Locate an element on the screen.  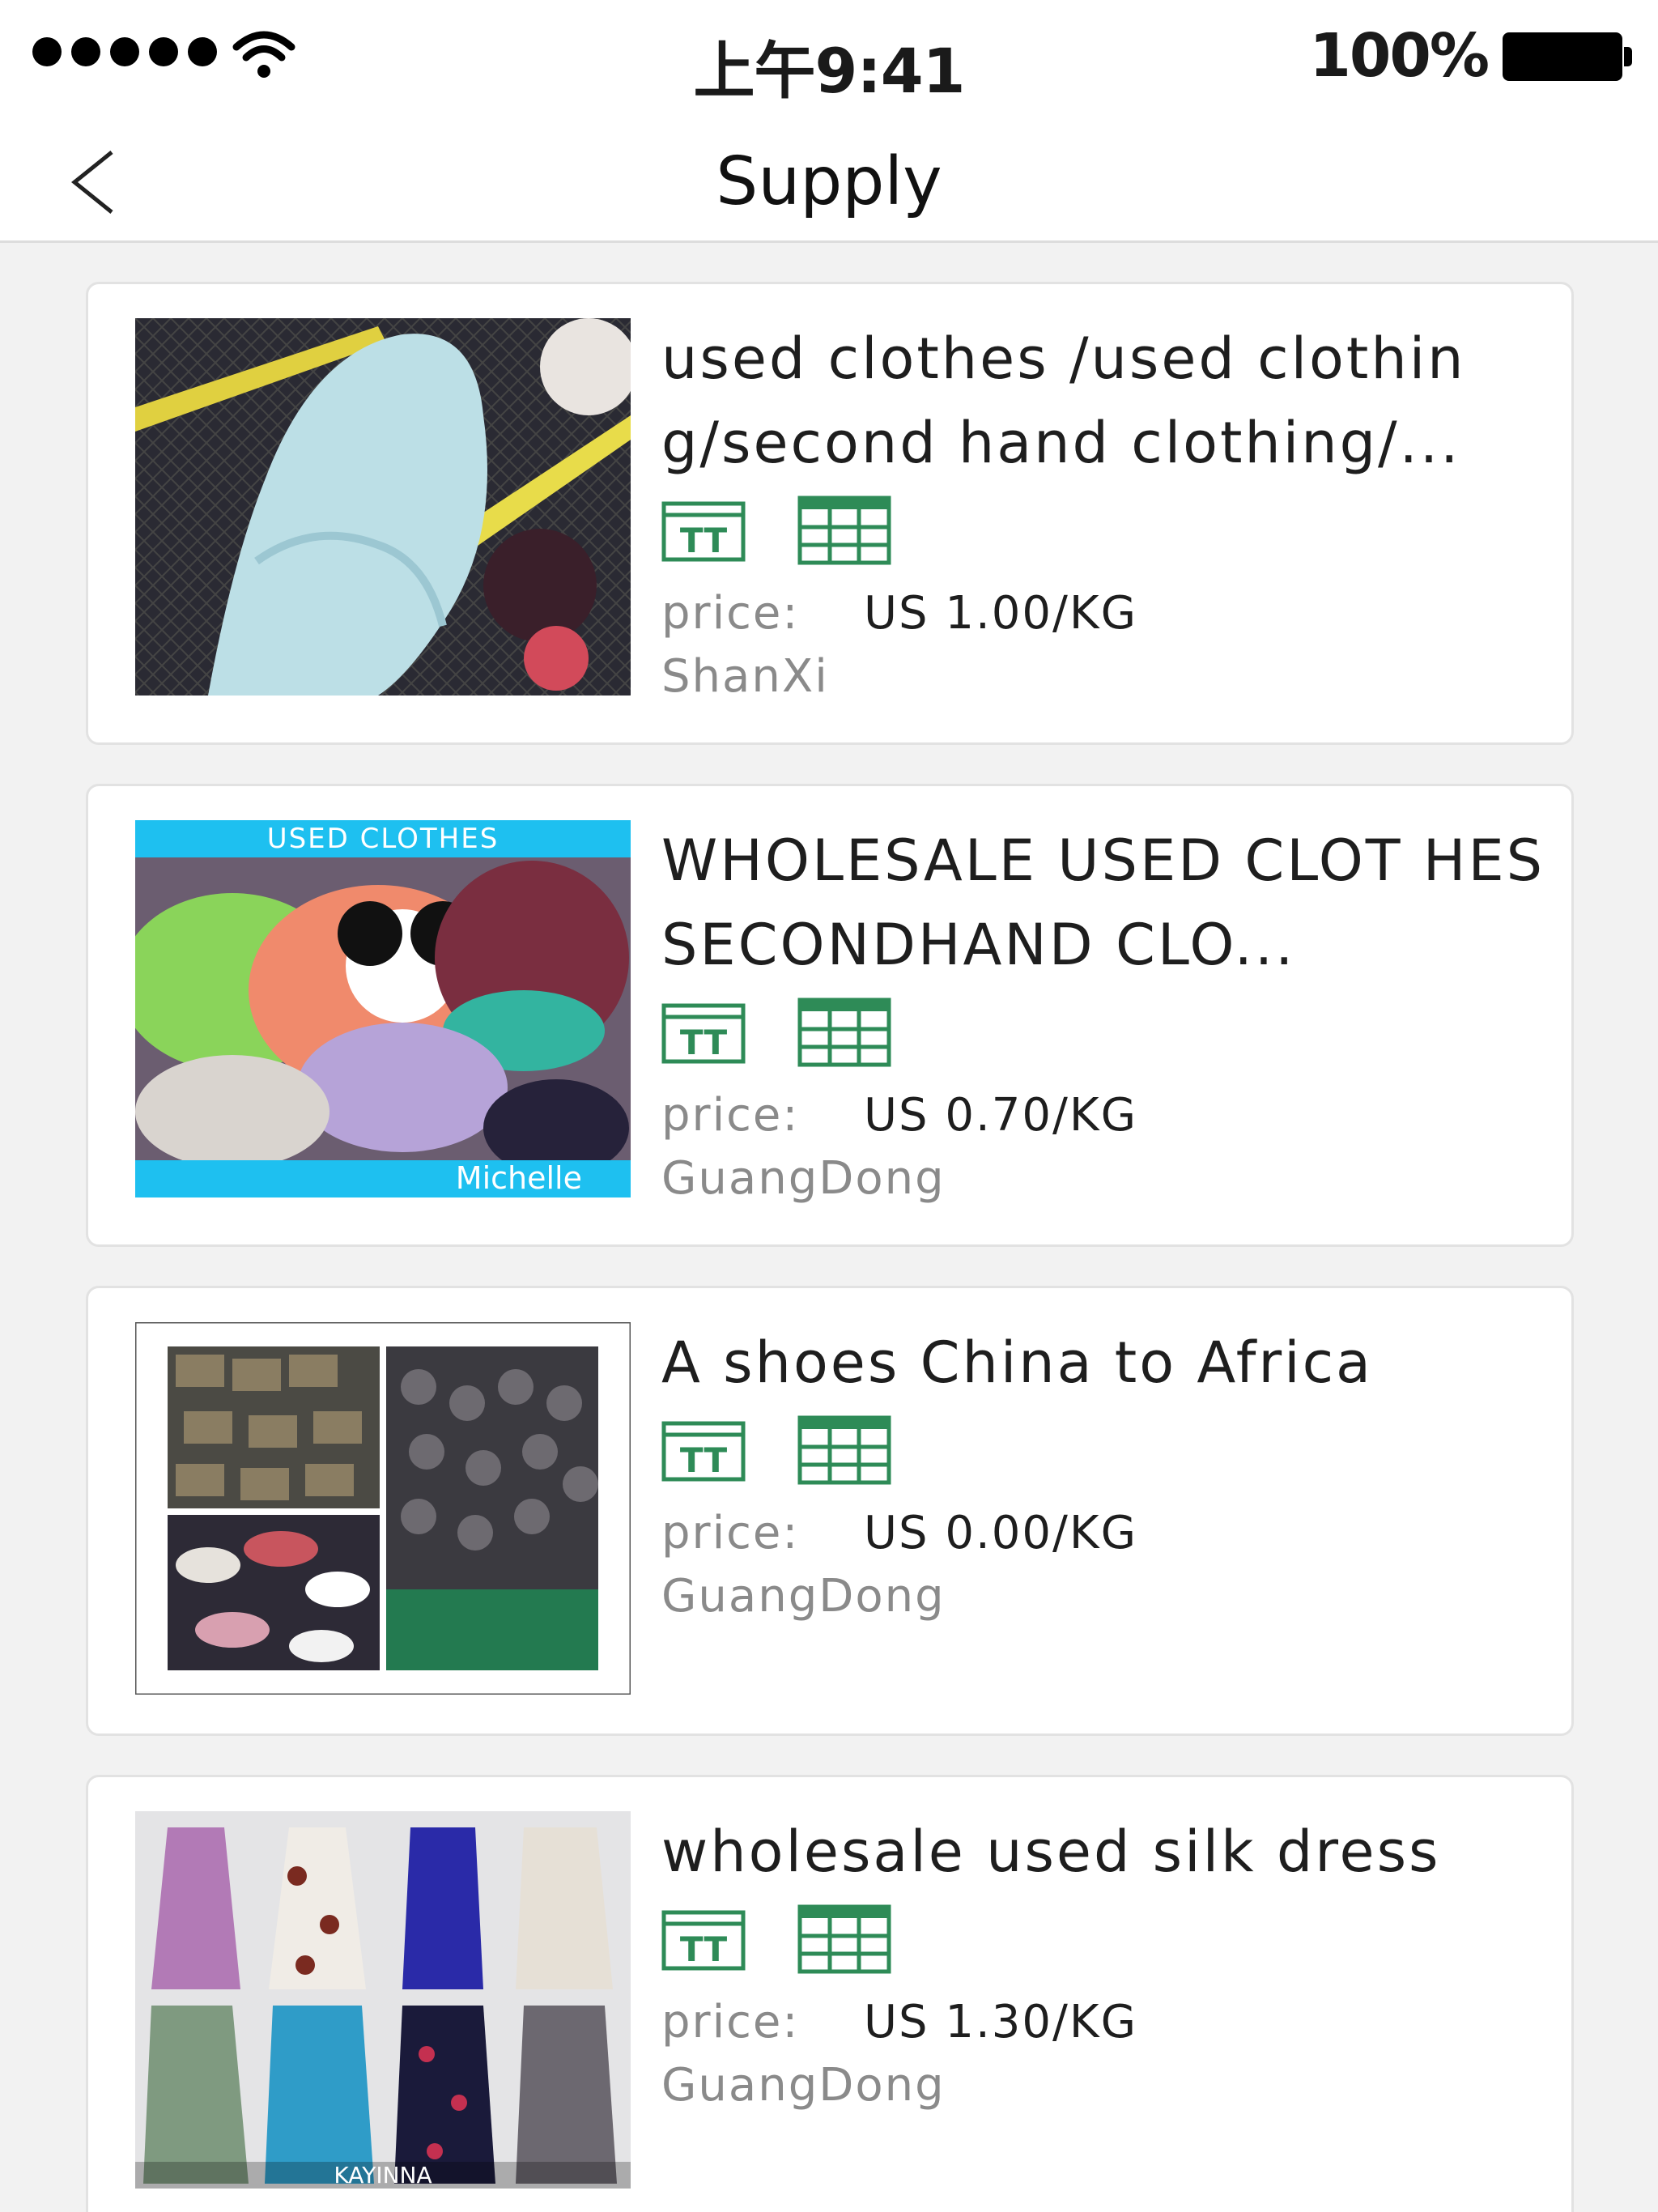
price-value: US 1.30/KG is located at coordinates (1001, 2022).